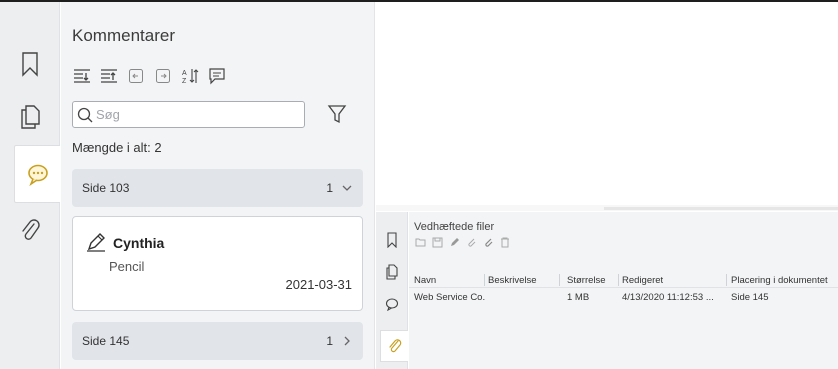  Describe the element at coordinates (139, 243) in the screenshot. I see `comment-author: Cynthia` at that location.